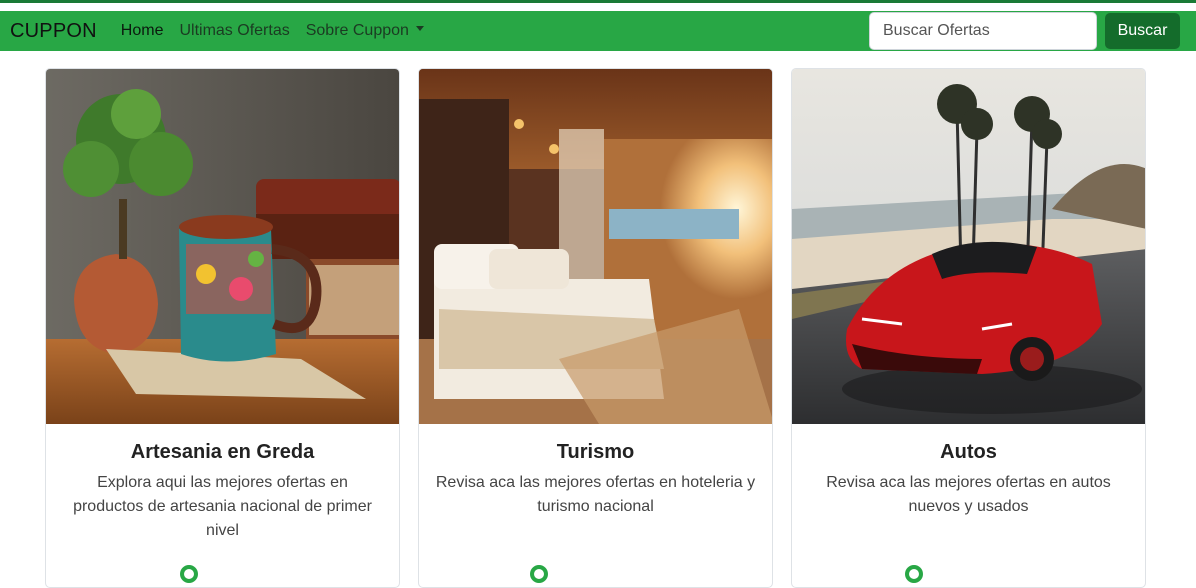 This screenshot has width=1196, height=588. What do you see at coordinates (222, 452) in the screenshot?
I see `card-title: Artesania en Greda` at bounding box center [222, 452].